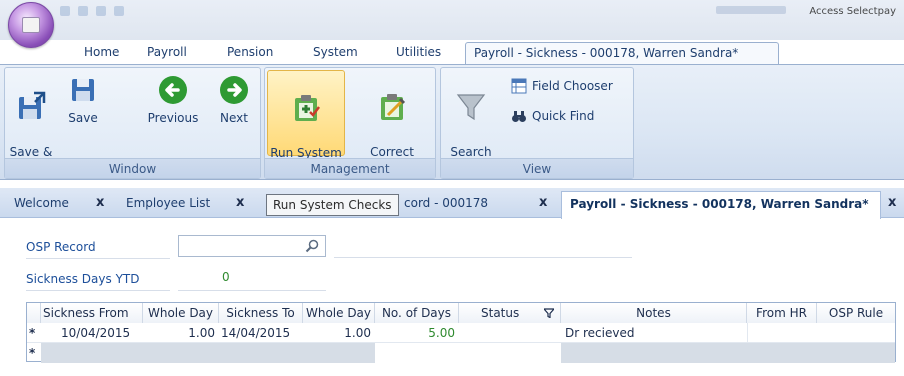  What do you see at coordinates (483, 257) in the screenshot?
I see `osp-record-description-line` at bounding box center [483, 257].